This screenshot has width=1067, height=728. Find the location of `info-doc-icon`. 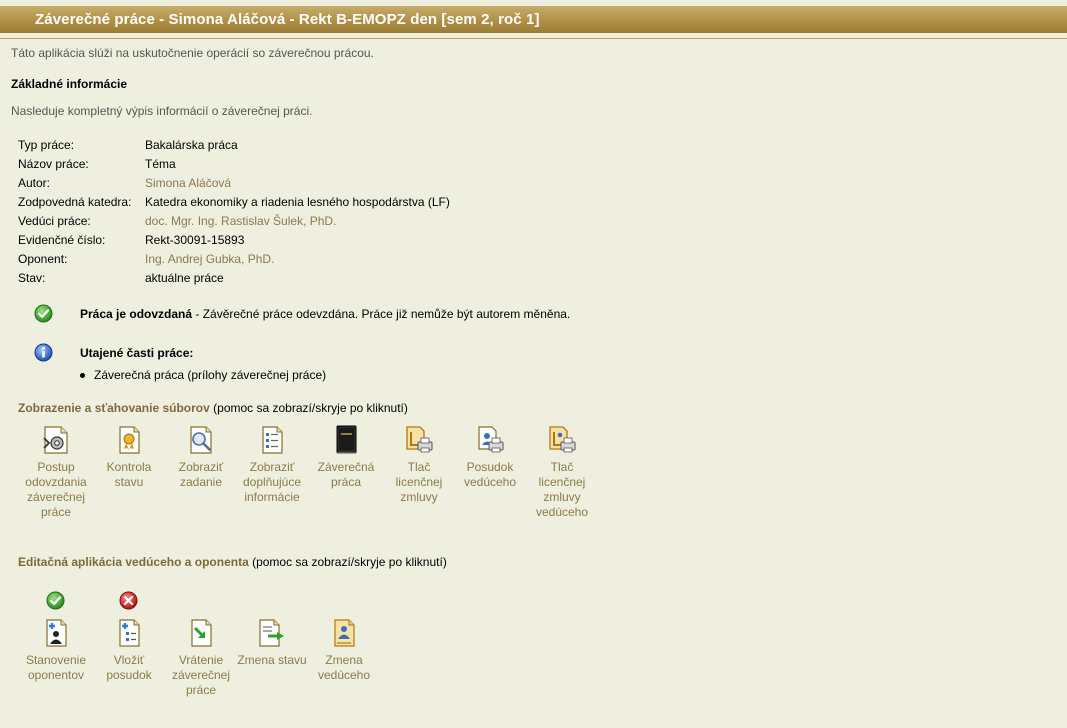

info-doc-icon is located at coordinates (272, 440).